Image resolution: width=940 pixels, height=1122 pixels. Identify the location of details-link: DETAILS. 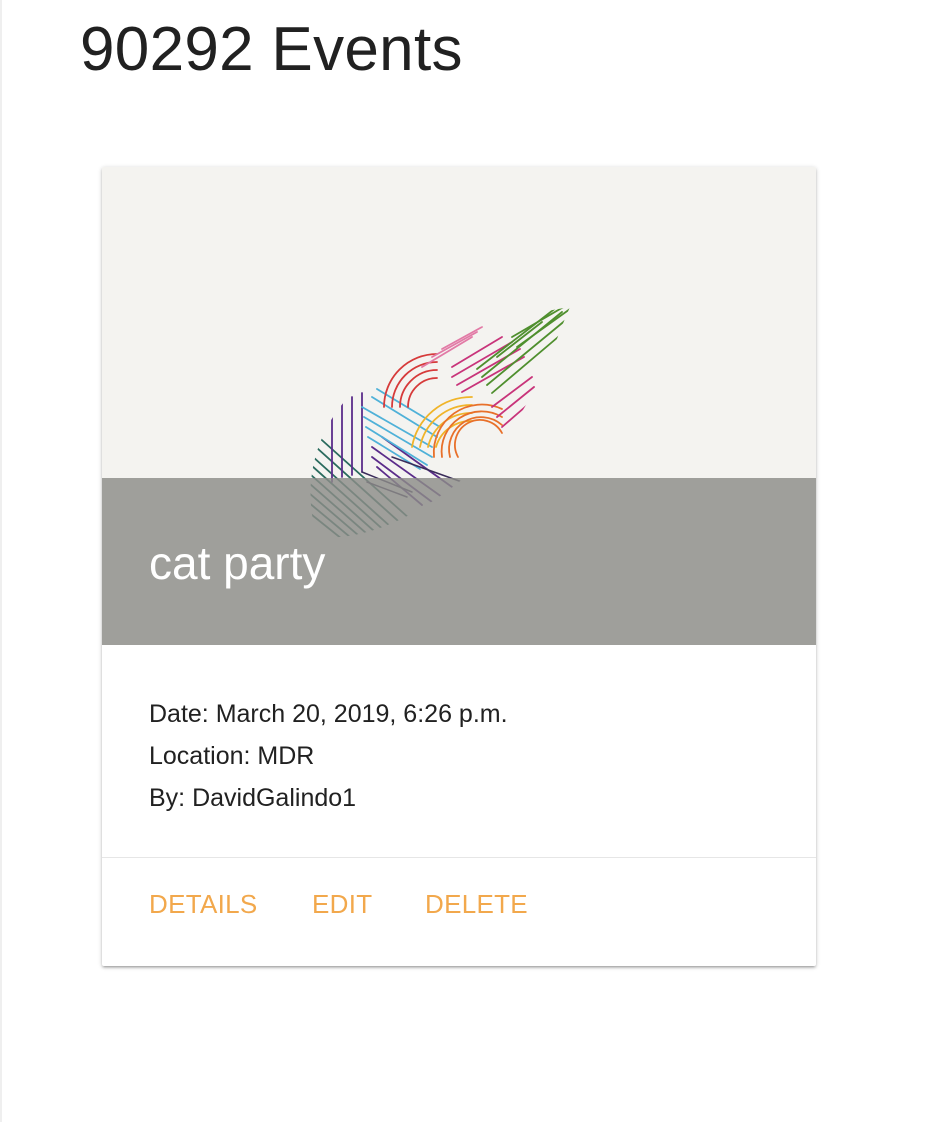
(203, 904).